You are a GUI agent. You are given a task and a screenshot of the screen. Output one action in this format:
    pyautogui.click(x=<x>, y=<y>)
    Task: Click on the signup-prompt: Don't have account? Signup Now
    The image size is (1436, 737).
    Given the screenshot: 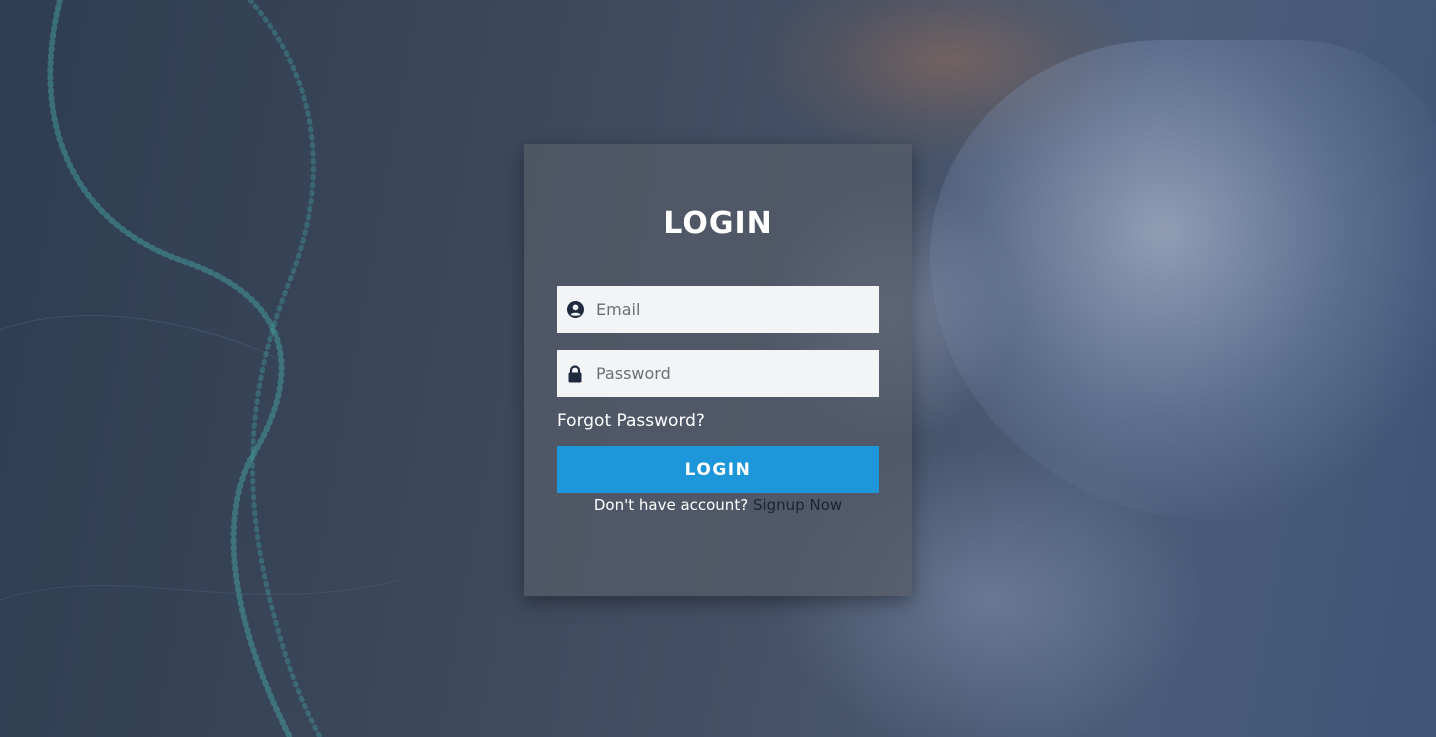 What is the action you would take?
    pyautogui.click(x=718, y=505)
    